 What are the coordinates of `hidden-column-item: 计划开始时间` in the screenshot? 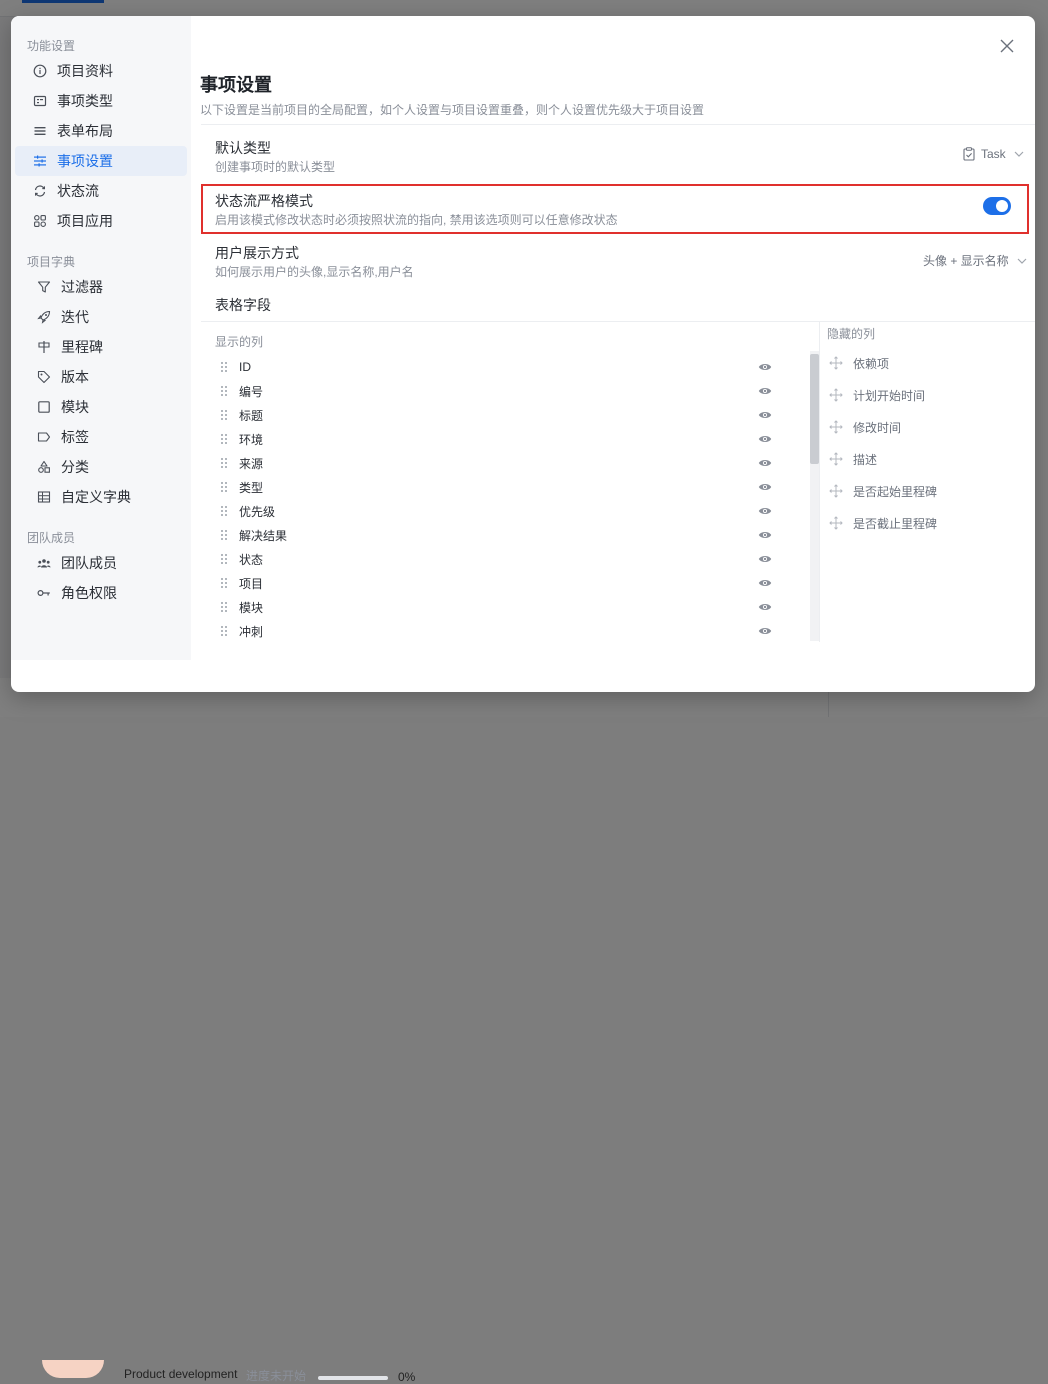 It's located at (877, 395).